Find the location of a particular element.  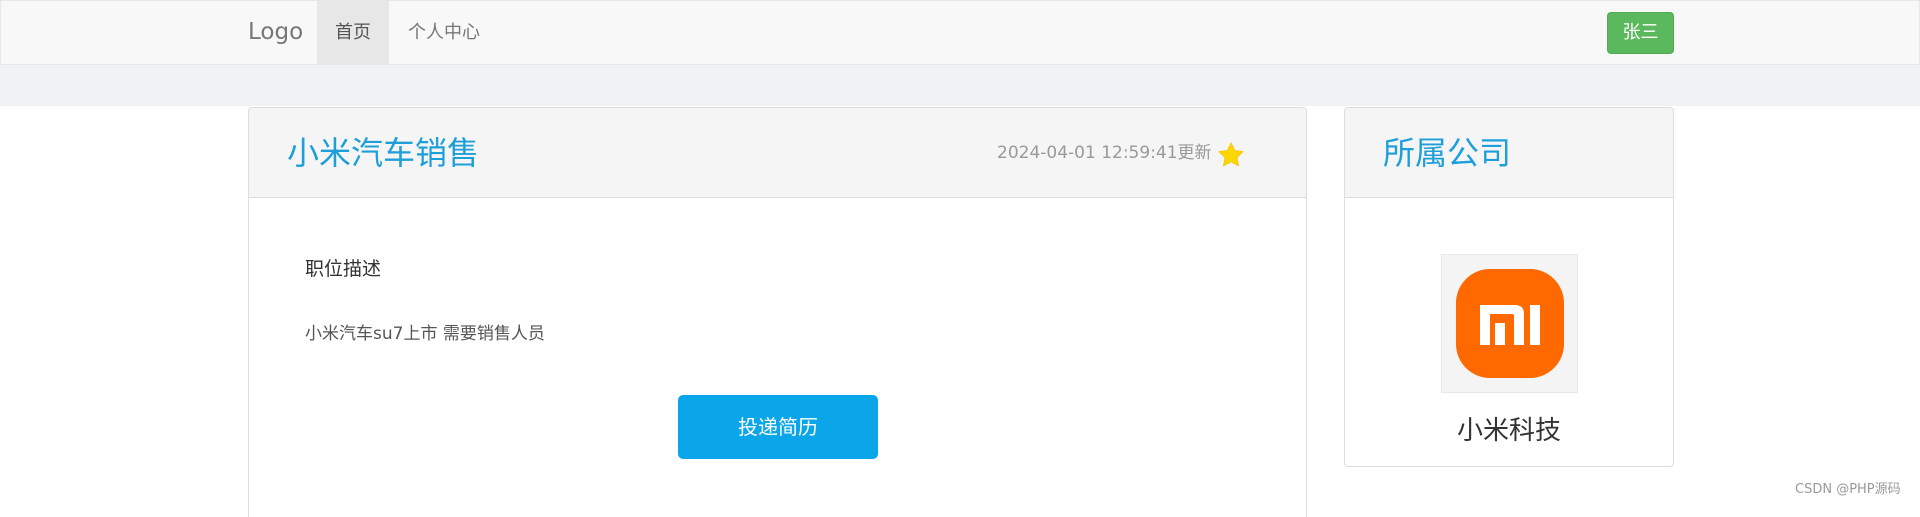

company-heading: 所属公司 is located at coordinates (1447, 153).